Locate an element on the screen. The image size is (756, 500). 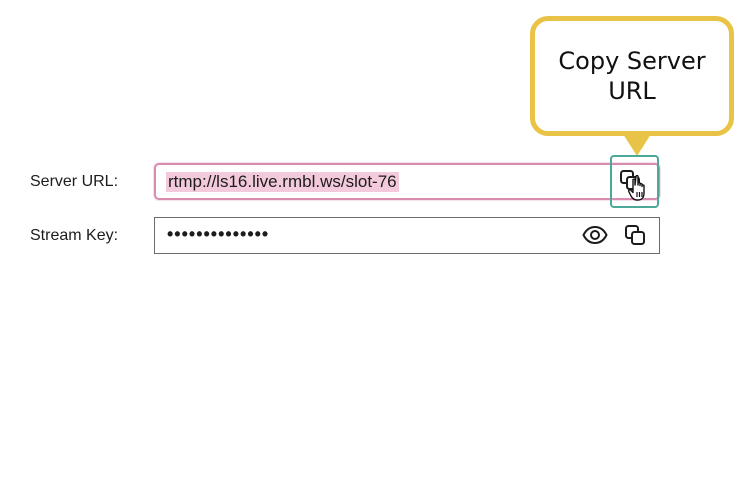
eye-icon is located at coordinates (595, 235).